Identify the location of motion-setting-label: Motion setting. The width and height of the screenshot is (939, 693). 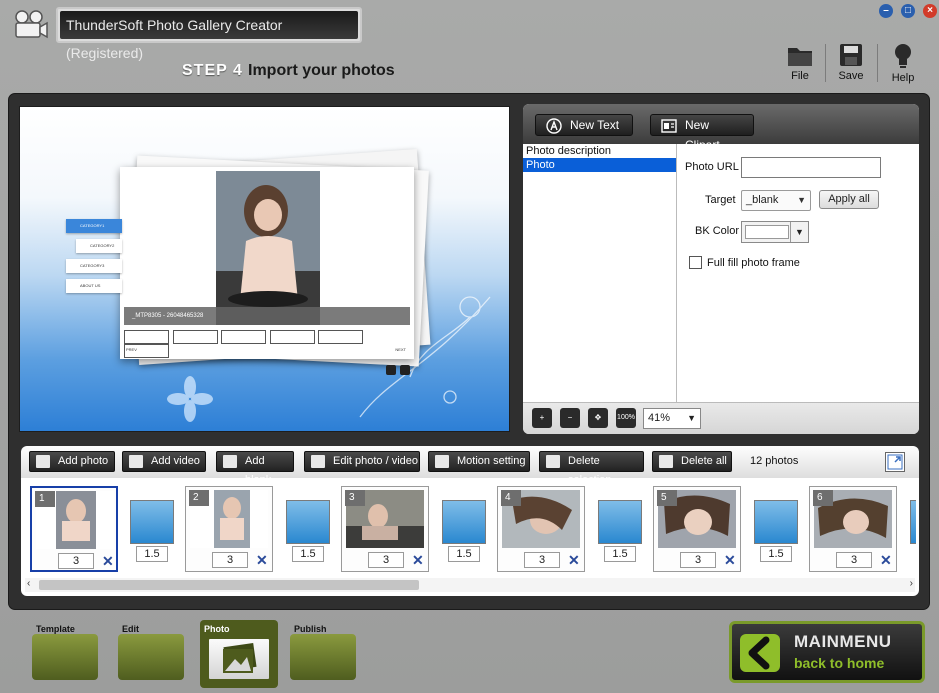
(491, 461).